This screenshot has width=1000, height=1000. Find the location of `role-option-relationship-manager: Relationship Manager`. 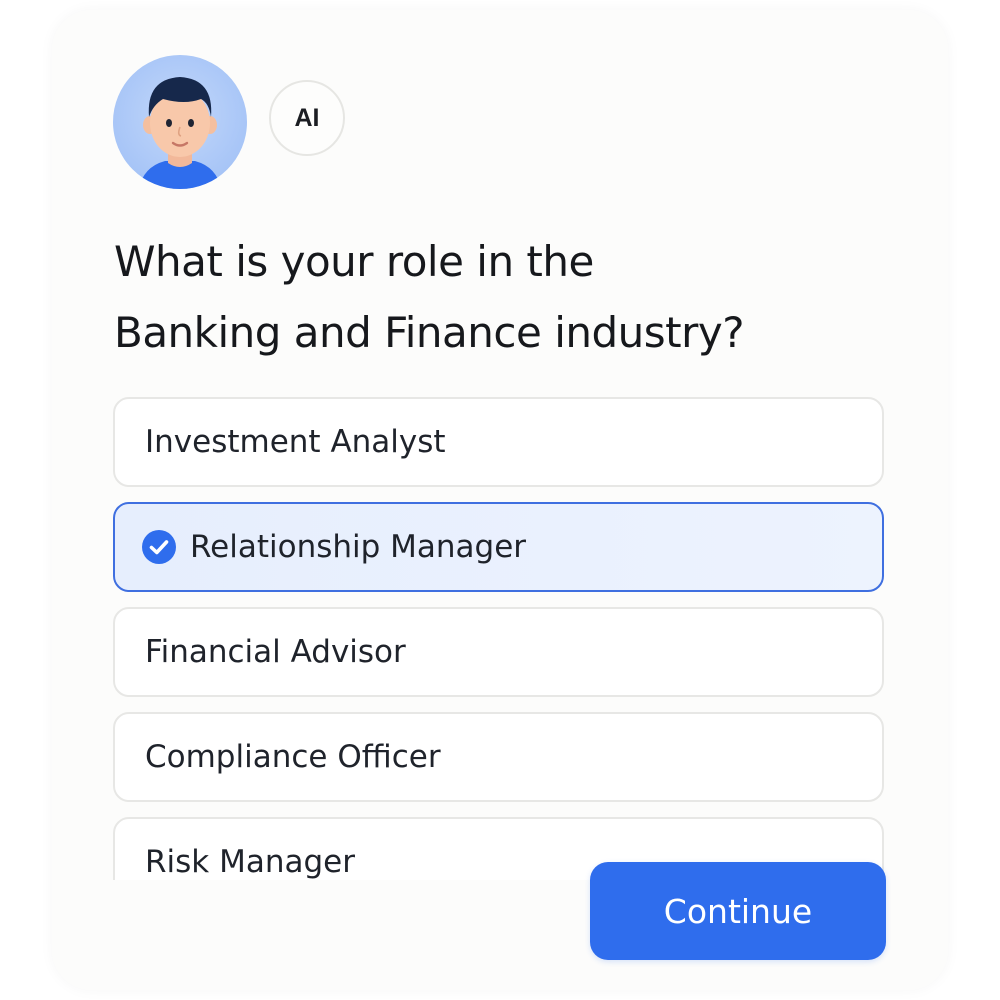

role-option-relationship-manager: Relationship Manager is located at coordinates (498, 547).